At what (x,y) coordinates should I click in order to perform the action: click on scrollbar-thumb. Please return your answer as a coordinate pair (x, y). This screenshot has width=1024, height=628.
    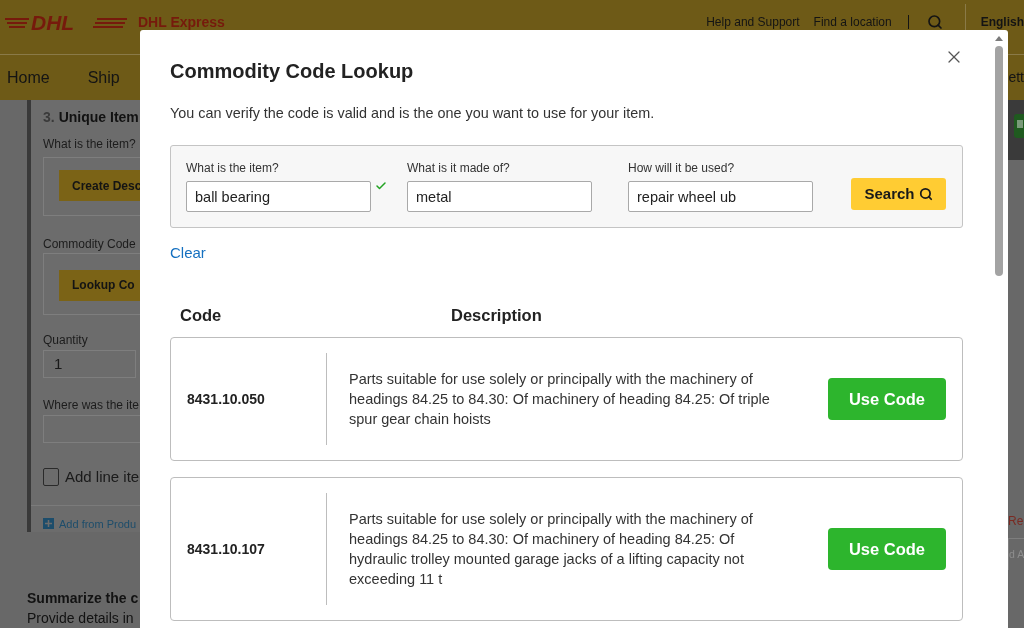
    Looking at the image, I should click on (999, 161).